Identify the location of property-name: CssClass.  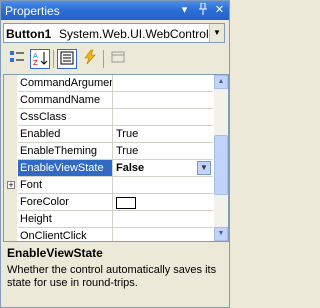
(65, 117).